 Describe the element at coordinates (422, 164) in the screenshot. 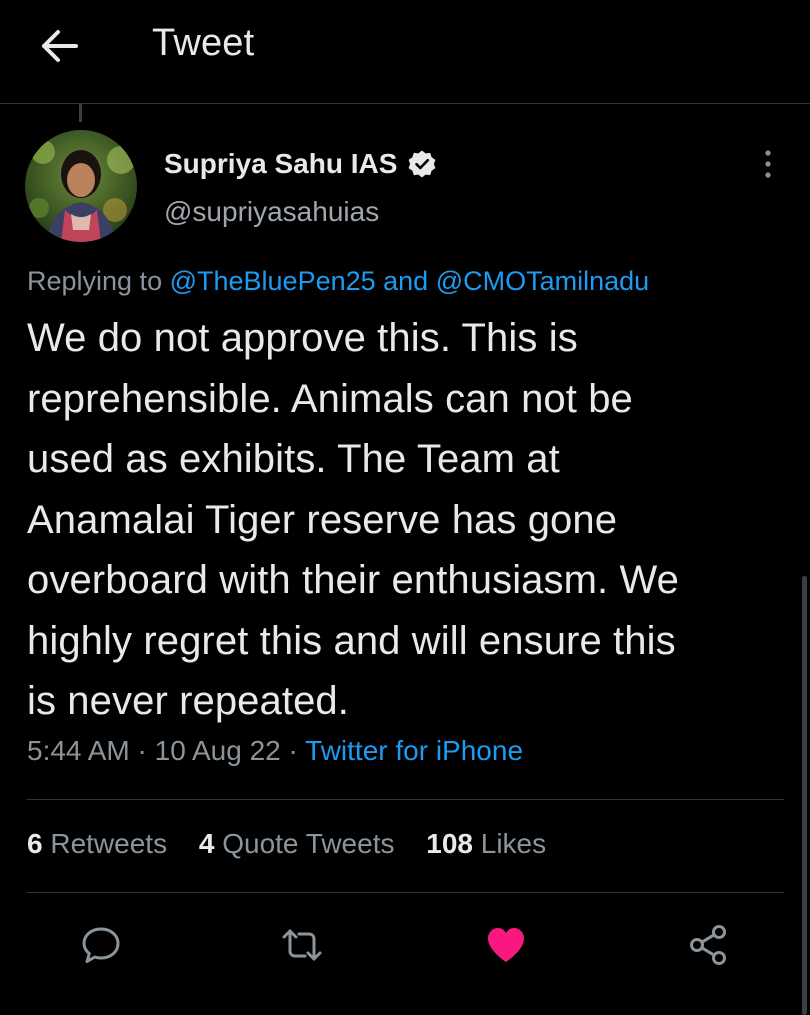

I see `verified-badge-icon` at that location.